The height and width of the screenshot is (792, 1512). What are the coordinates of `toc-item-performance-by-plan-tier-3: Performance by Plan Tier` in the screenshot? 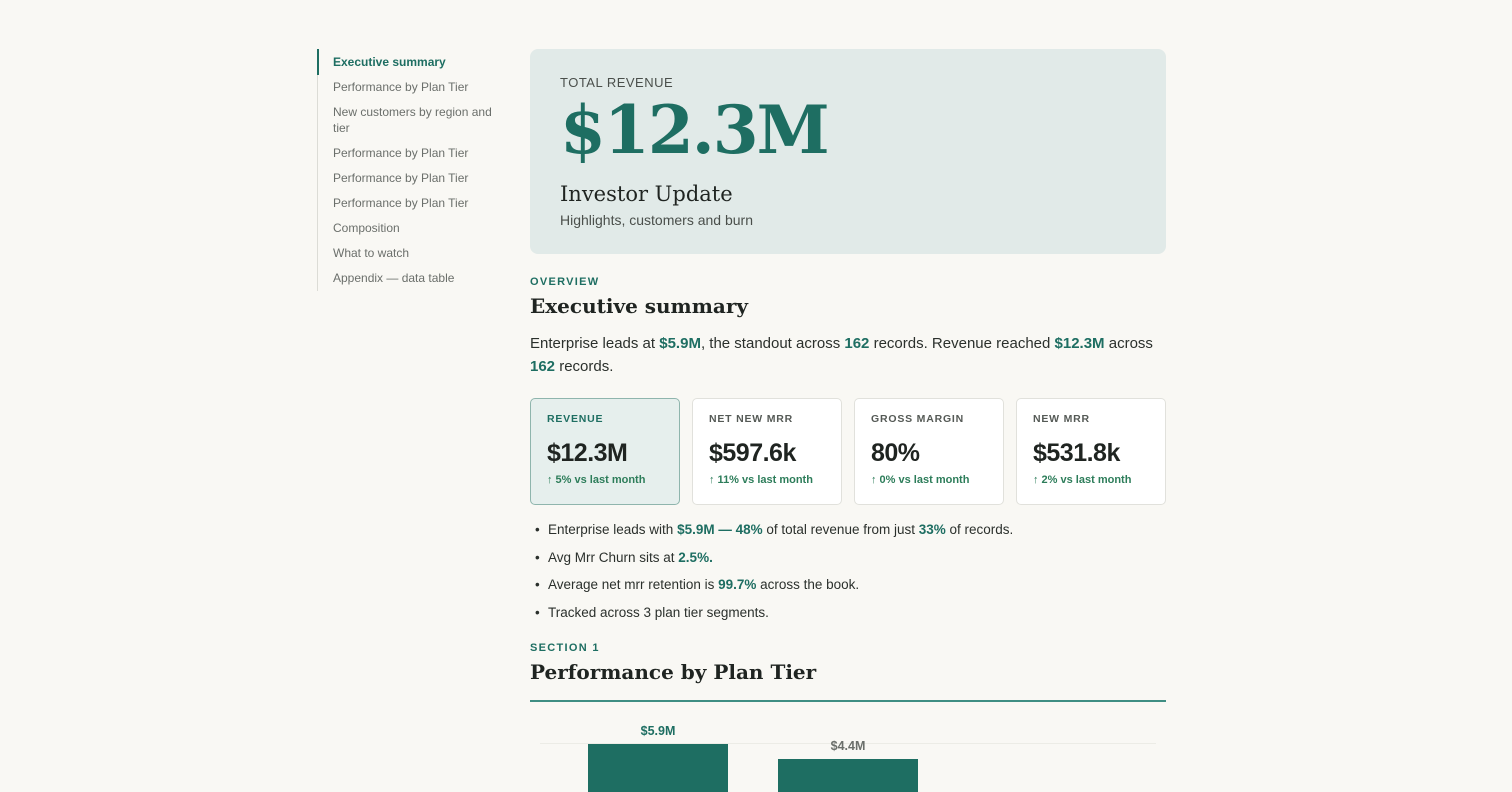 It's located at (407, 178).